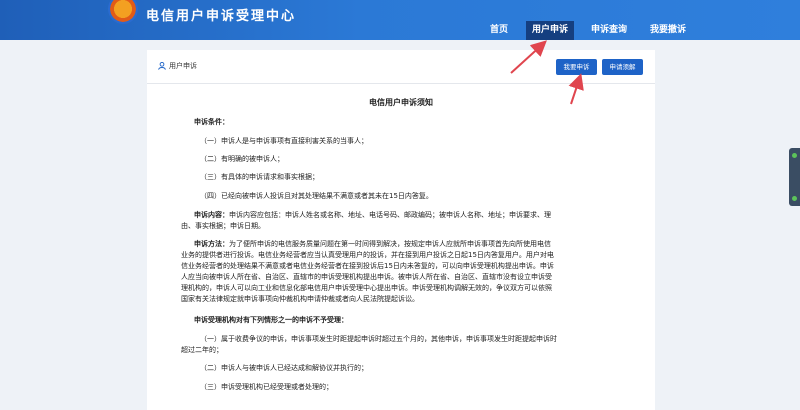  Describe the element at coordinates (242, 159) in the screenshot. I see `notice-line: （二）有明确的被申诉人；` at that location.